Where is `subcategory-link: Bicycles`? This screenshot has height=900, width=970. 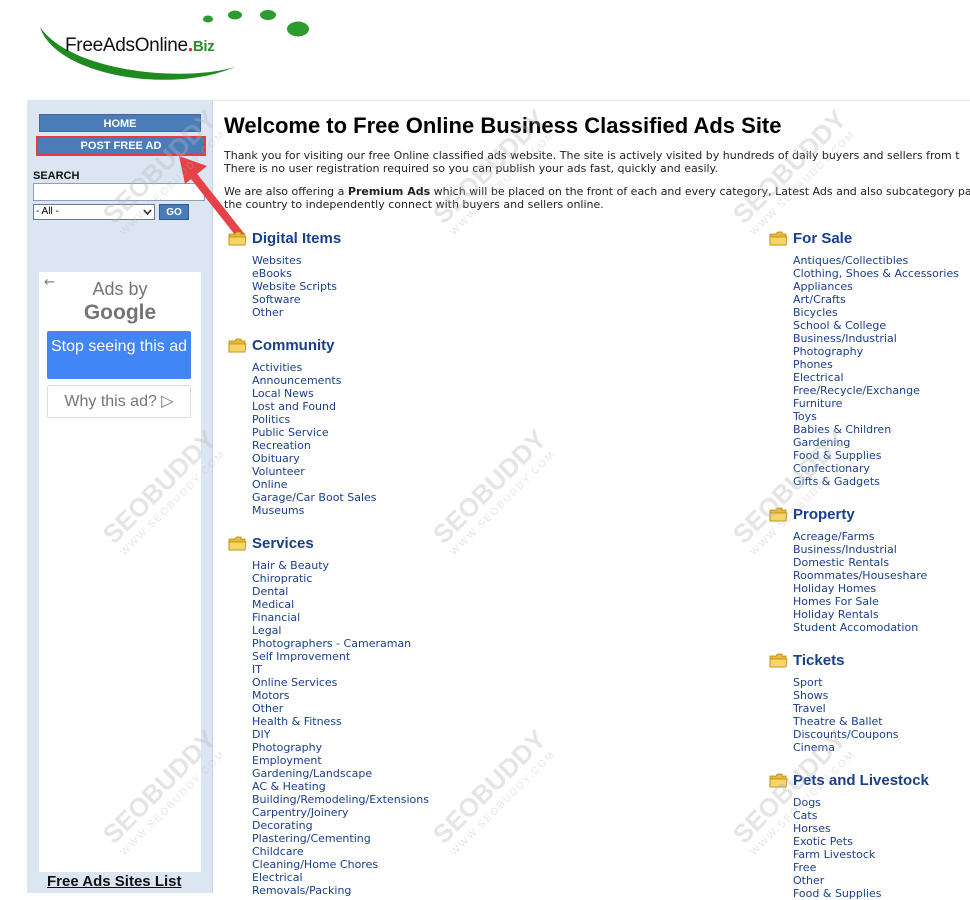
subcategory-link: Bicycles is located at coordinates (876, 312).